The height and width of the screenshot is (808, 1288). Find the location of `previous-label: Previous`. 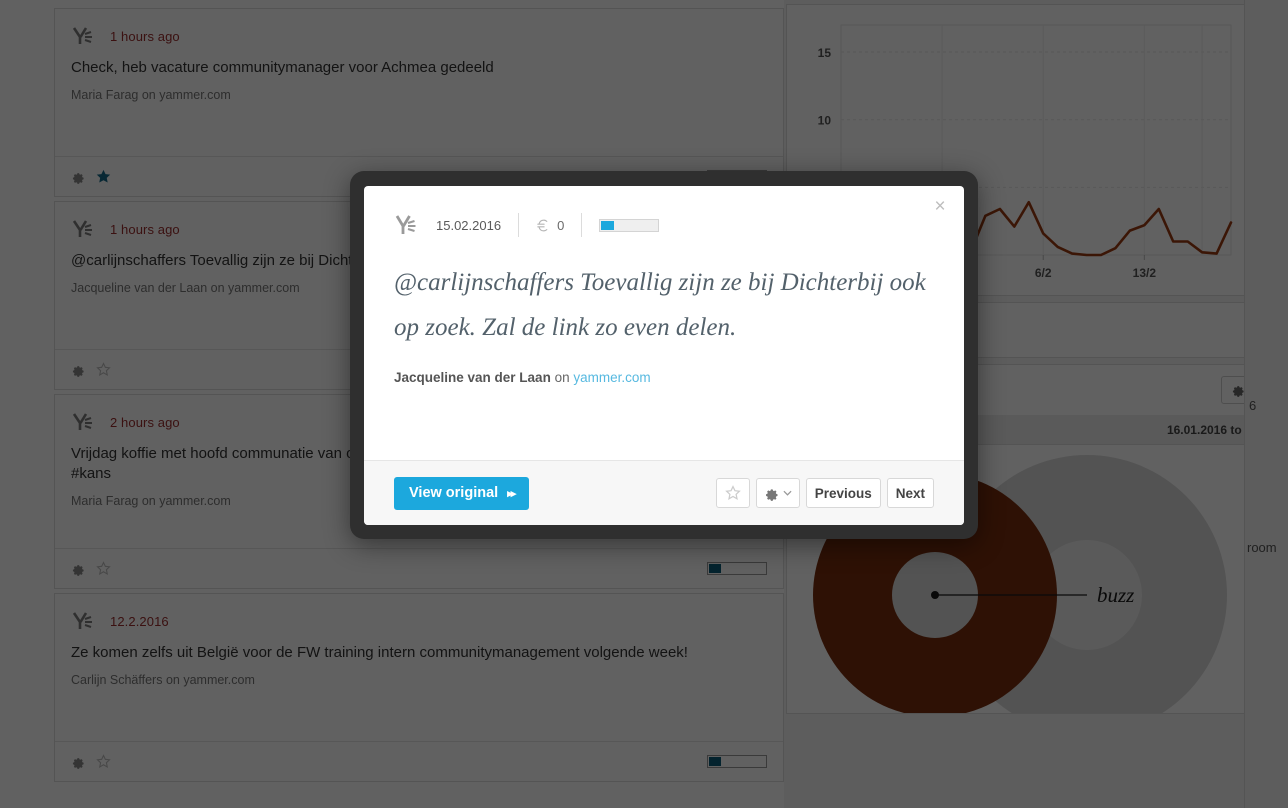

previous-label: Previous is located at coordinates (843, 493).